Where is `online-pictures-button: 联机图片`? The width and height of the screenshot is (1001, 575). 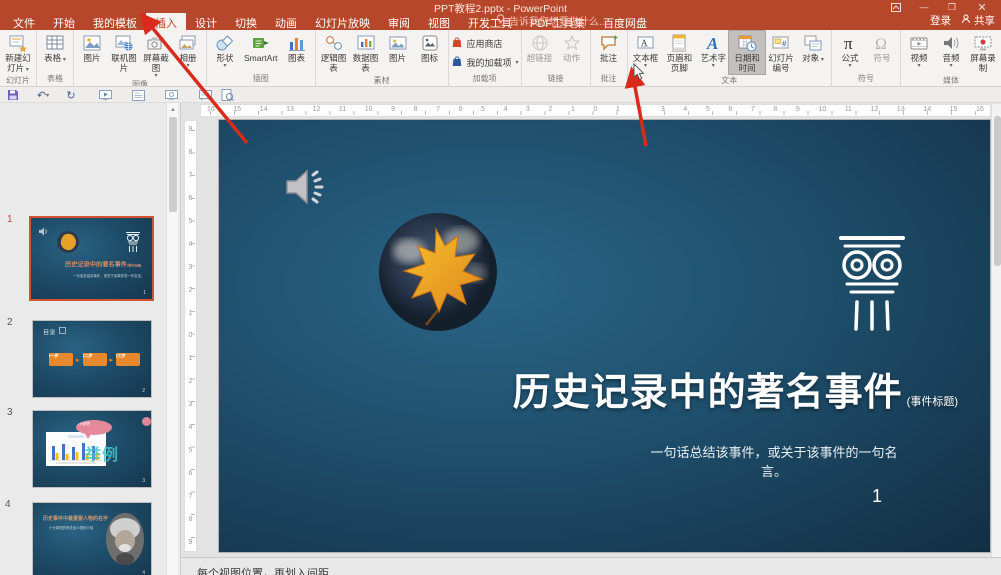
online-pictures-button: 联机图片 is located at coordinates (124, 52).